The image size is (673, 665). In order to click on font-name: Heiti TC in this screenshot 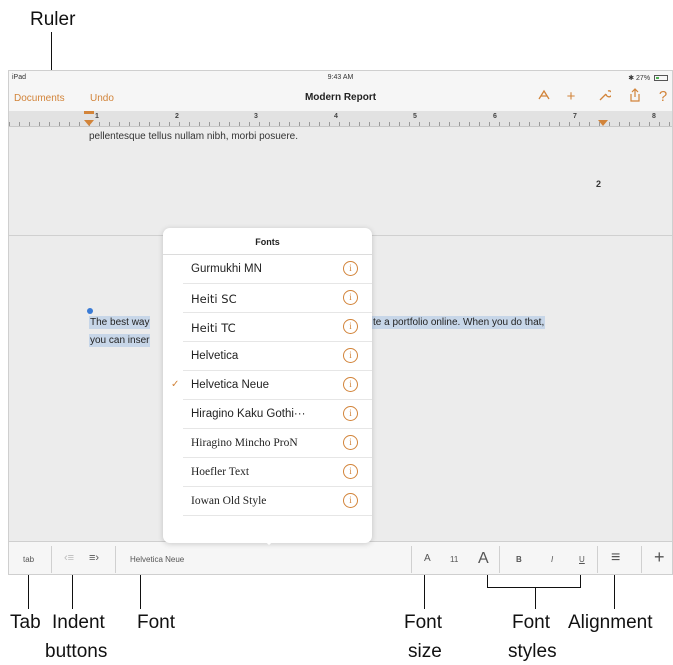, I will do `click(213, 328)`.